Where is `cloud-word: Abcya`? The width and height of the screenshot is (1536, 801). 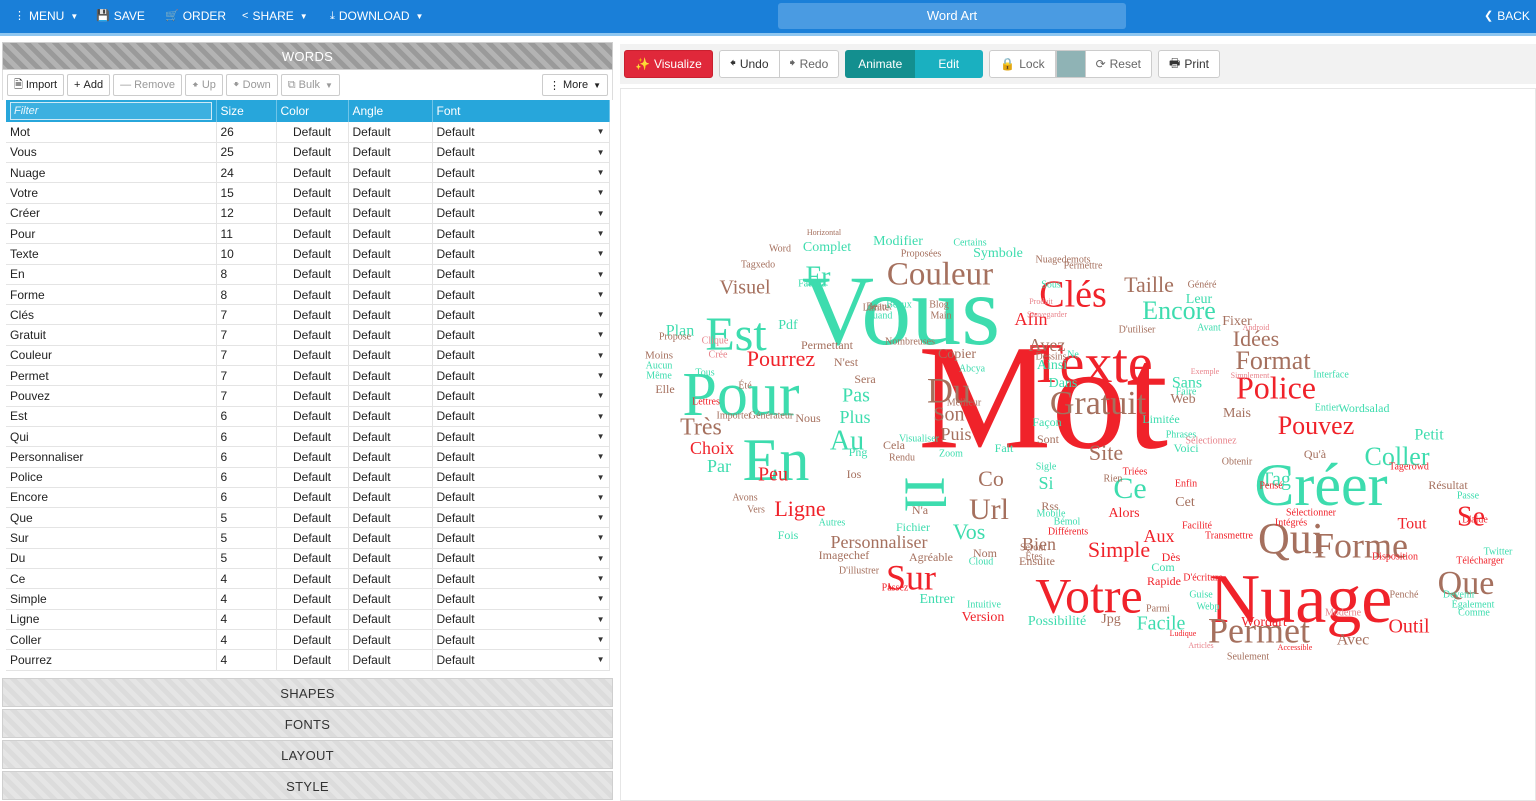
cloud-word: Abcya is located at coordinates (972, 368).